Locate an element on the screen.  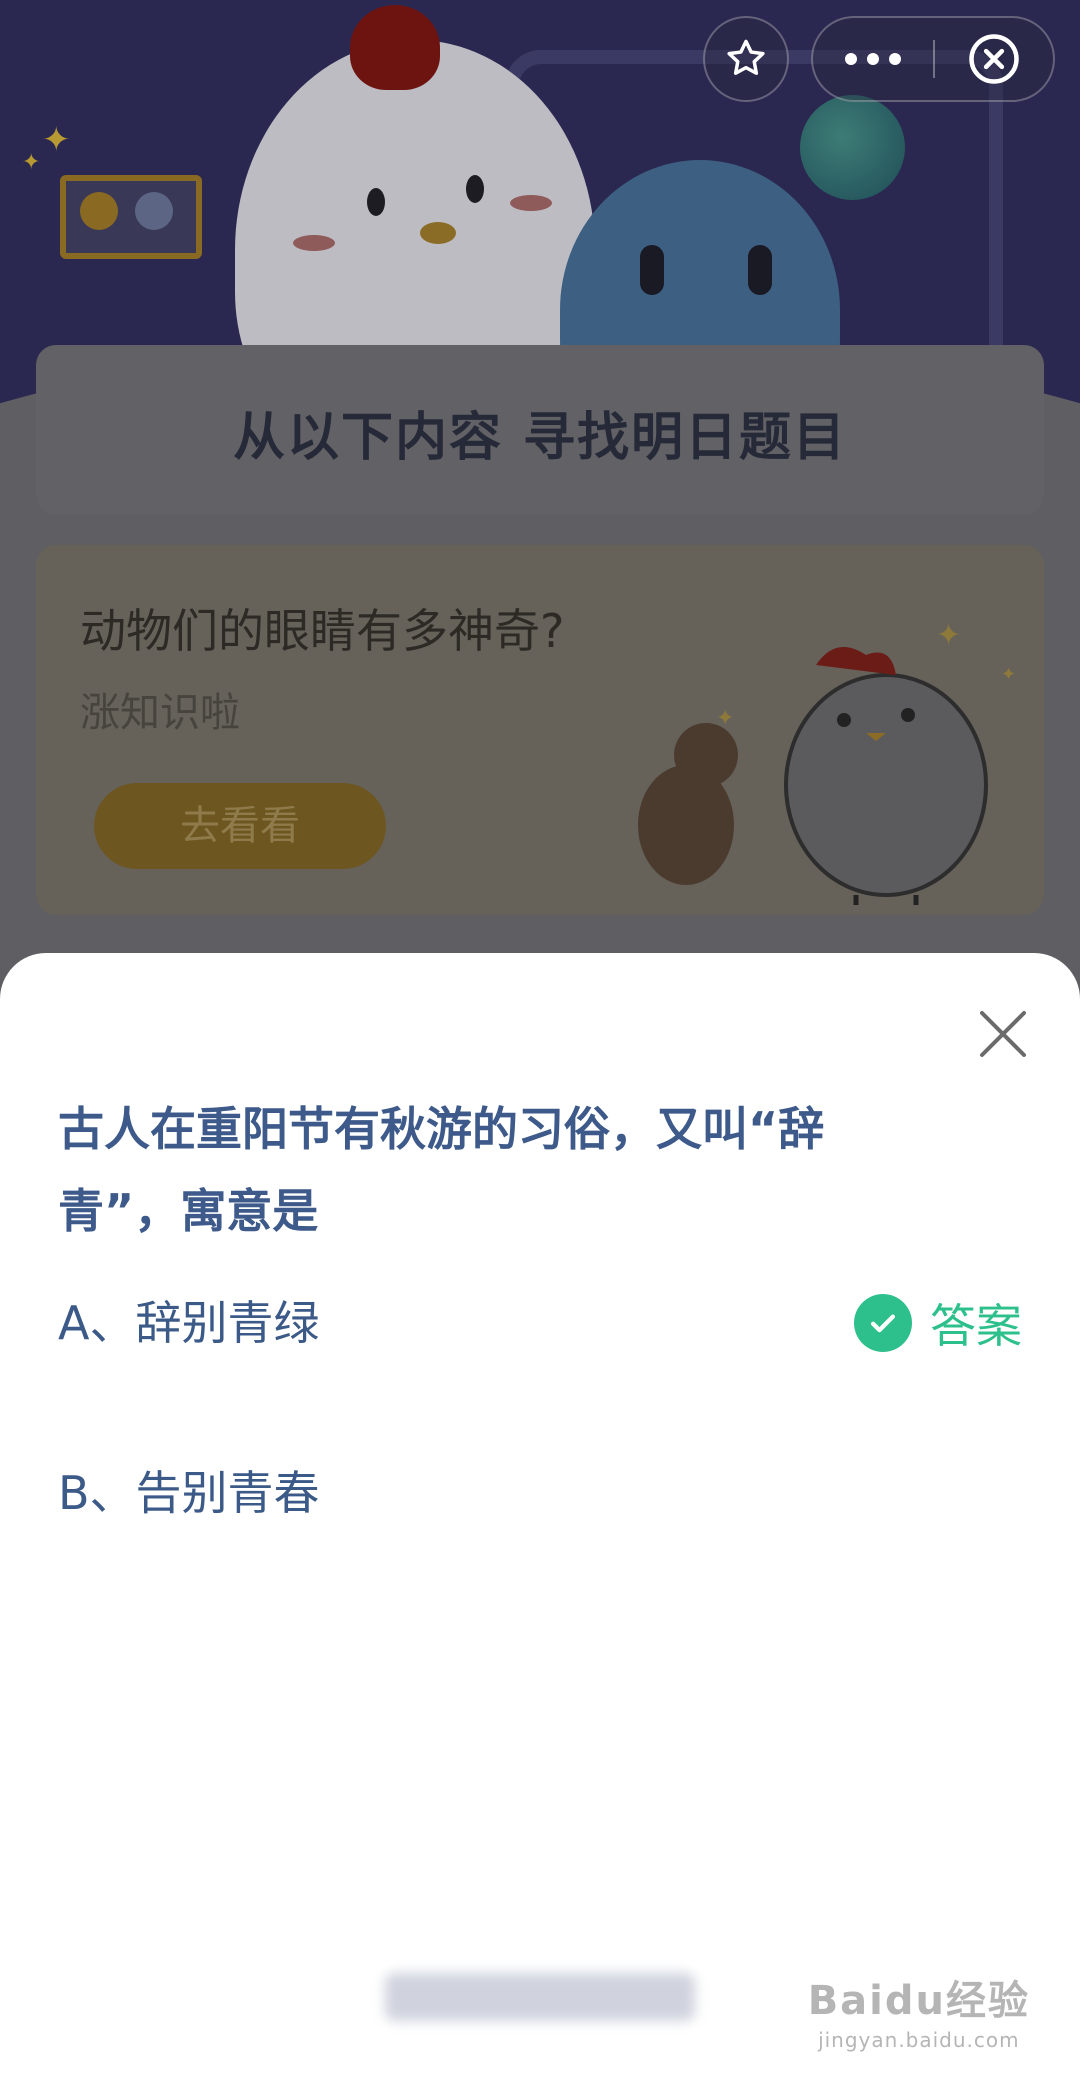
baidu-jingyan-watermark: Baidu经验 jingyan.baidu.com is located at coordinates (919, 2010).